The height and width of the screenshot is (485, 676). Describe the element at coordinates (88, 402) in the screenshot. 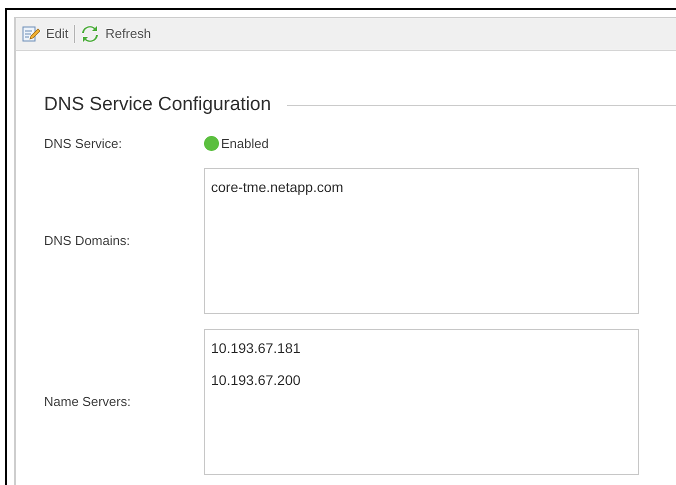

I see `field-label: Name Servers:` at that location.